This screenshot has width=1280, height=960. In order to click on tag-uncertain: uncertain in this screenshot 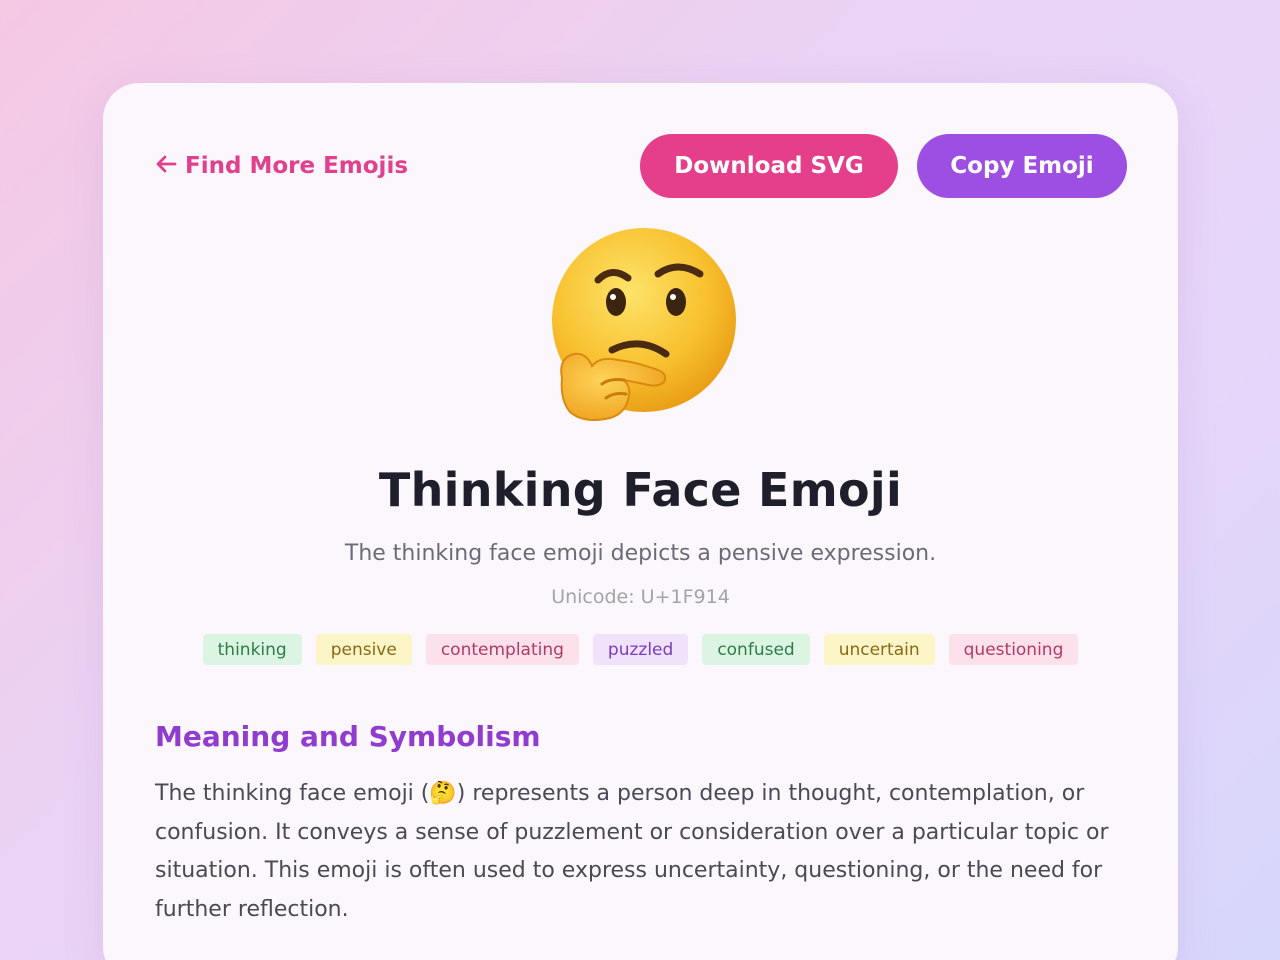, I will do `click(879, 649)`.